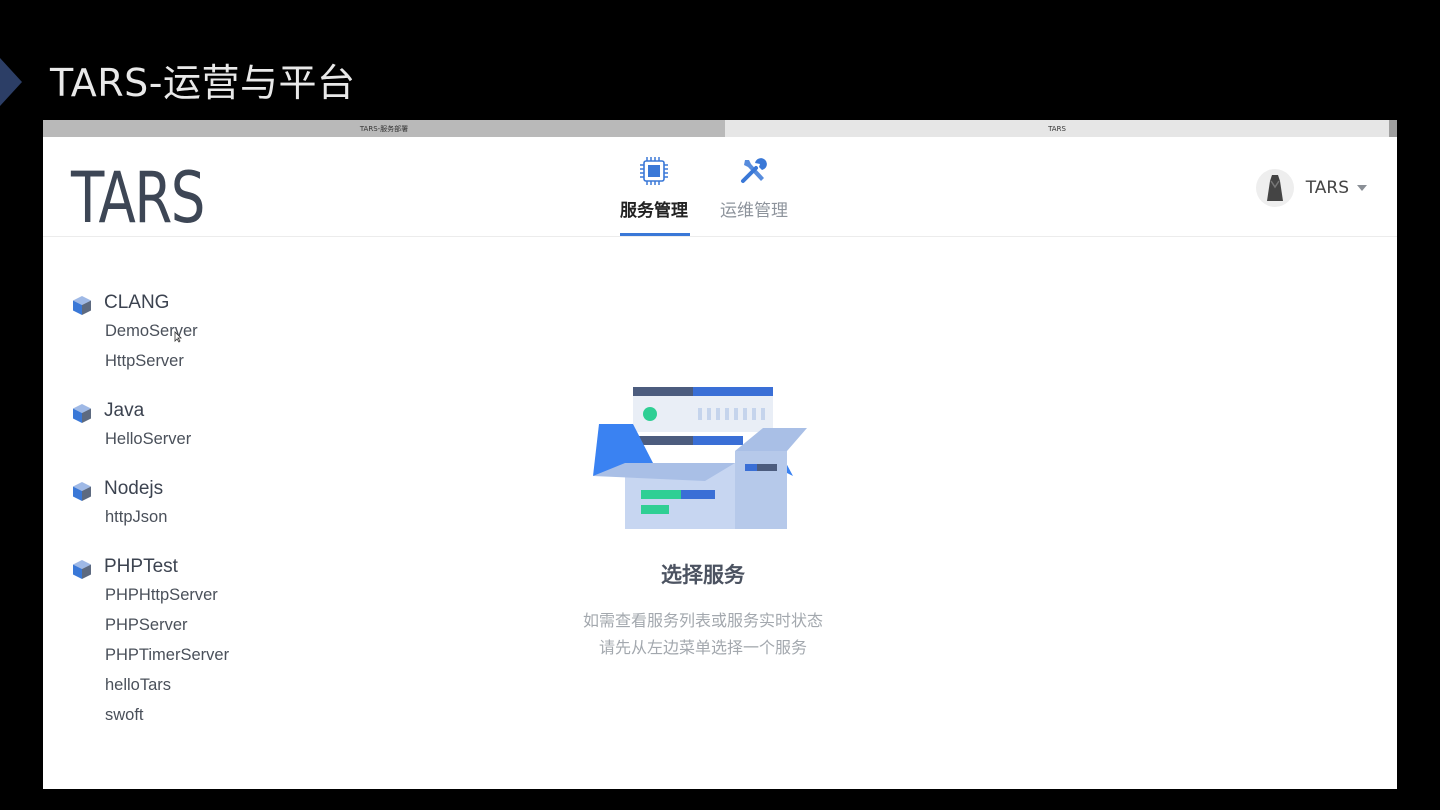 The height and width of the screenshot is (810, 1440). Describe the element at coordinates (654, 211) in the screenshot. I see `nav-service-management-label: 服务管理` at that location.